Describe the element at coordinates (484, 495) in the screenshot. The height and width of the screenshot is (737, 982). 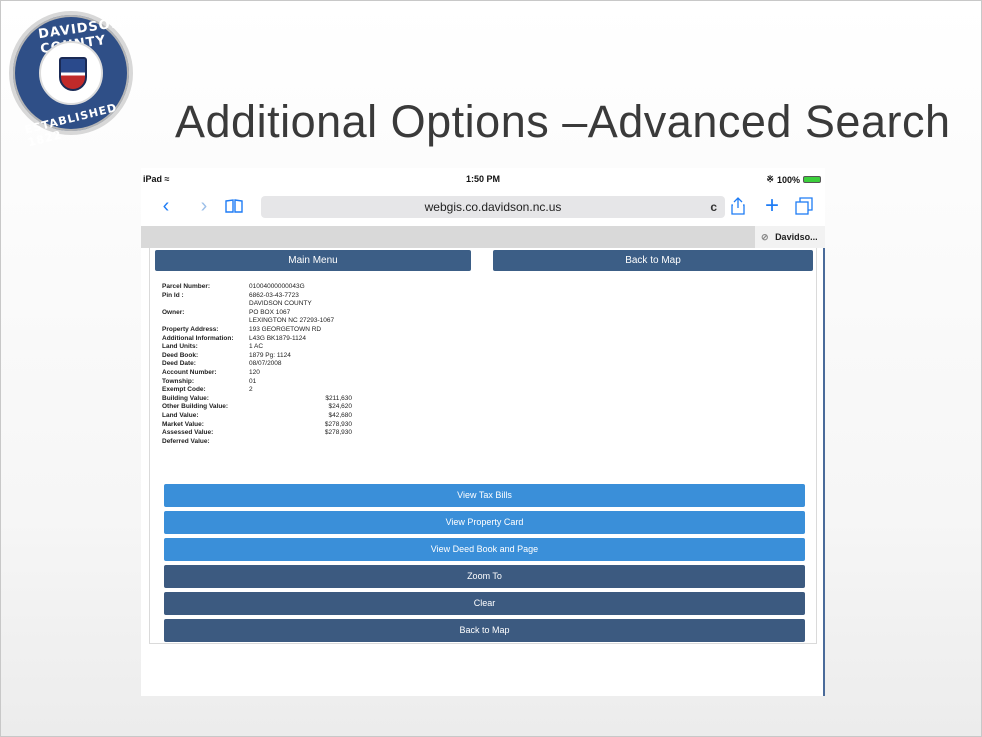
I see `view-tax-bills-button: View Tax Bills` at that location.